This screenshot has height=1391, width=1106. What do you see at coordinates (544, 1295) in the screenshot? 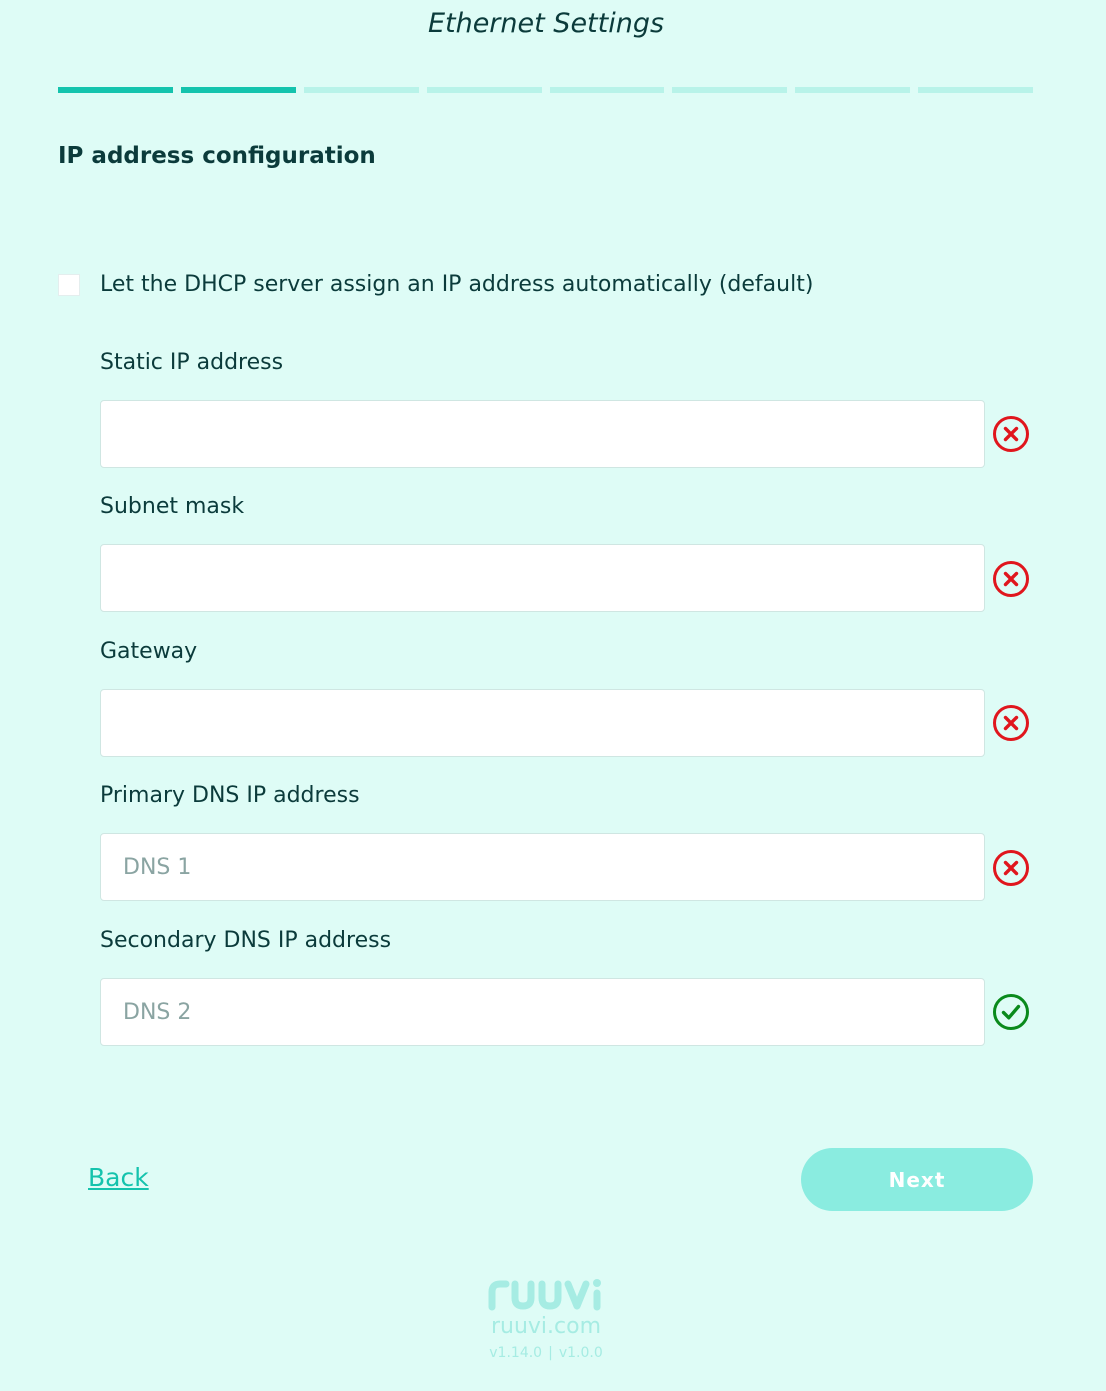
I see `ruuvi-logo: ruuvi` at bounding box center [544, 1295].